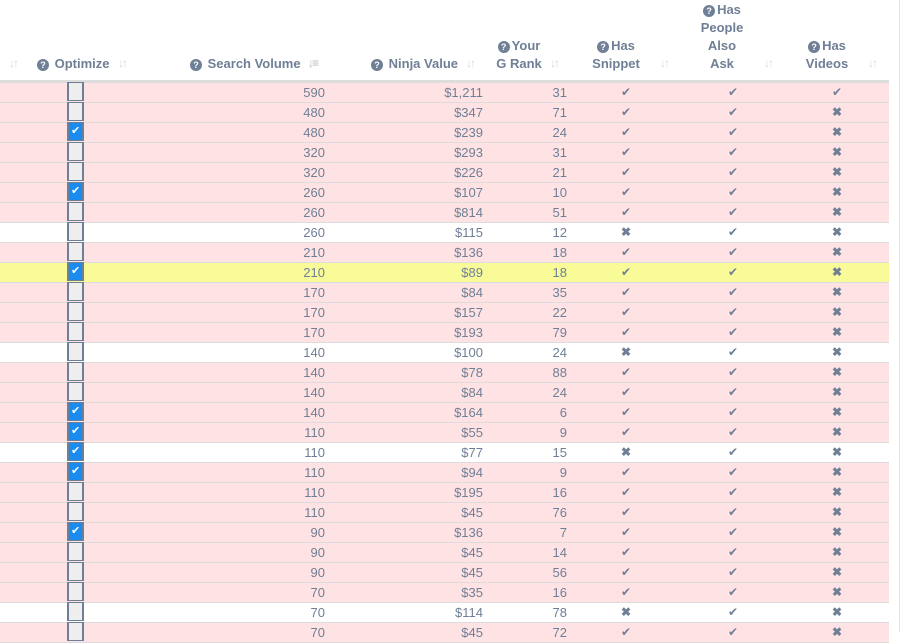 This screenshot has width=915, height=643. What do you see at coordinates (444, 352) in the screenshot?
I see `table-row: 140 $100 24 ✖ ✔ ✖` at bounding box center [444, 352].